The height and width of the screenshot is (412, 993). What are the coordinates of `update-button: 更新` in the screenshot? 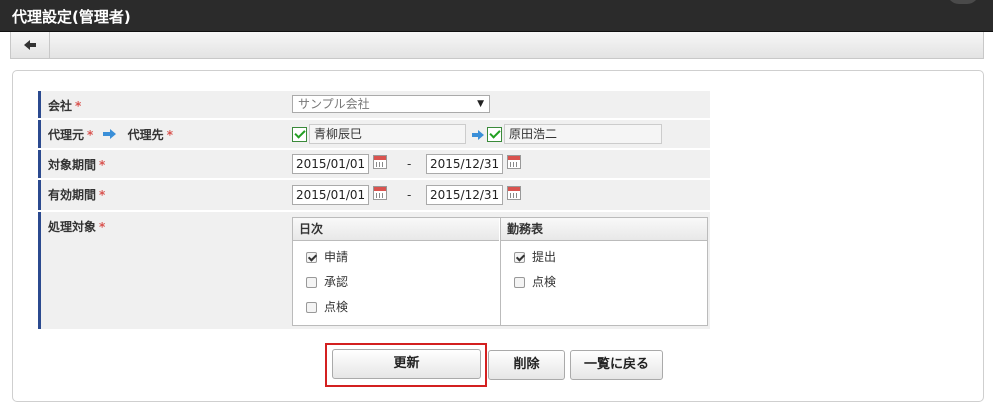 It's located at (406, 364).